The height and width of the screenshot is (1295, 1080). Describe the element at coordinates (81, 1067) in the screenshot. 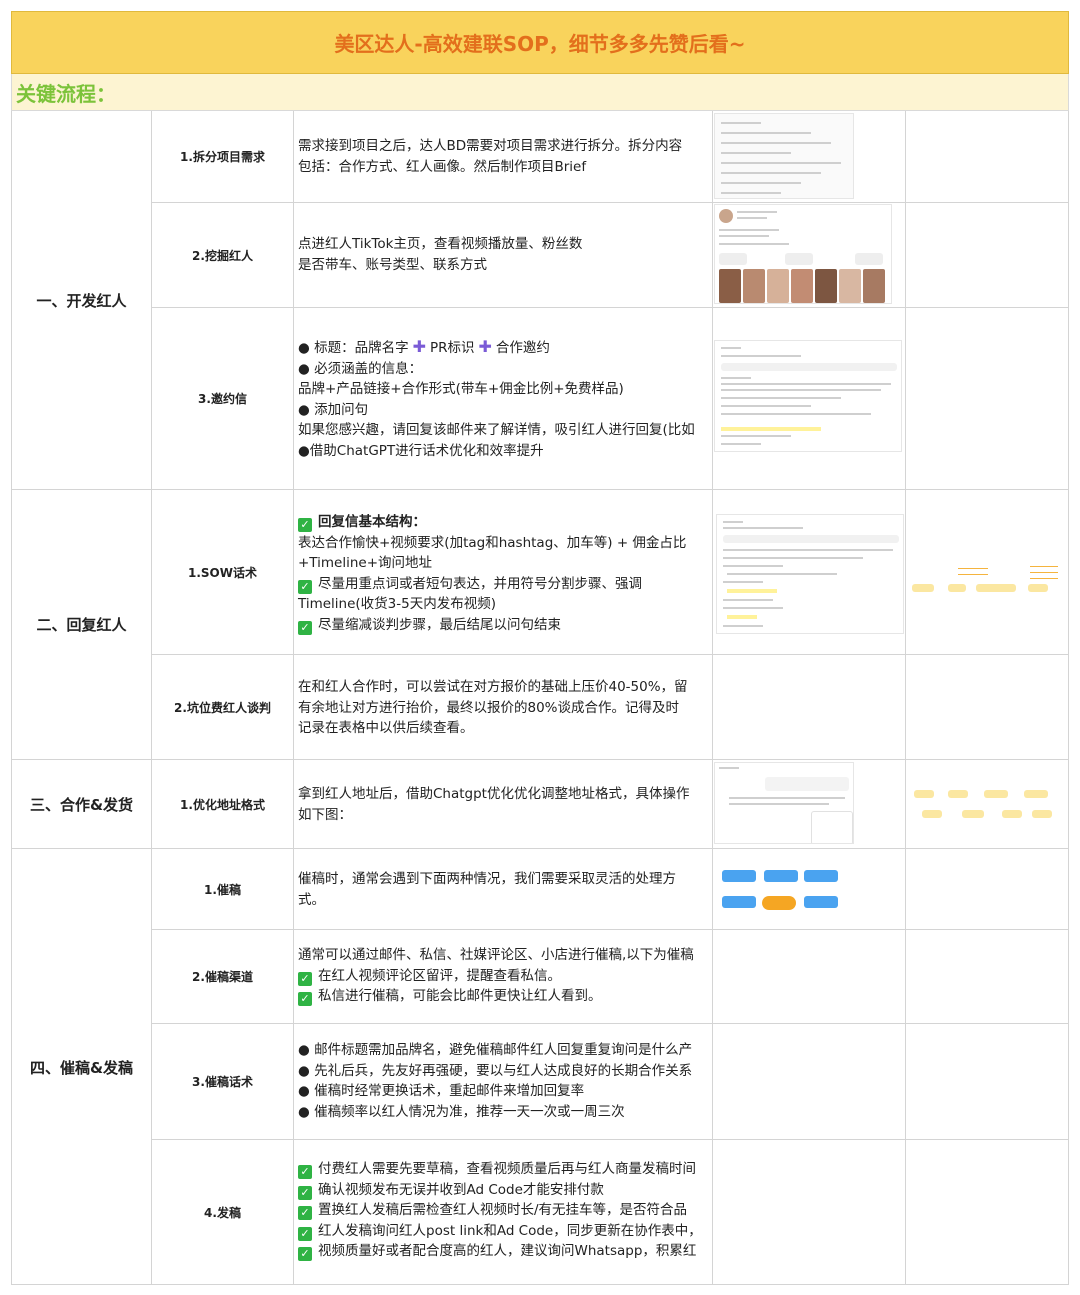

I see `section-urge-publish: 四、催稿&发稿` at that location.